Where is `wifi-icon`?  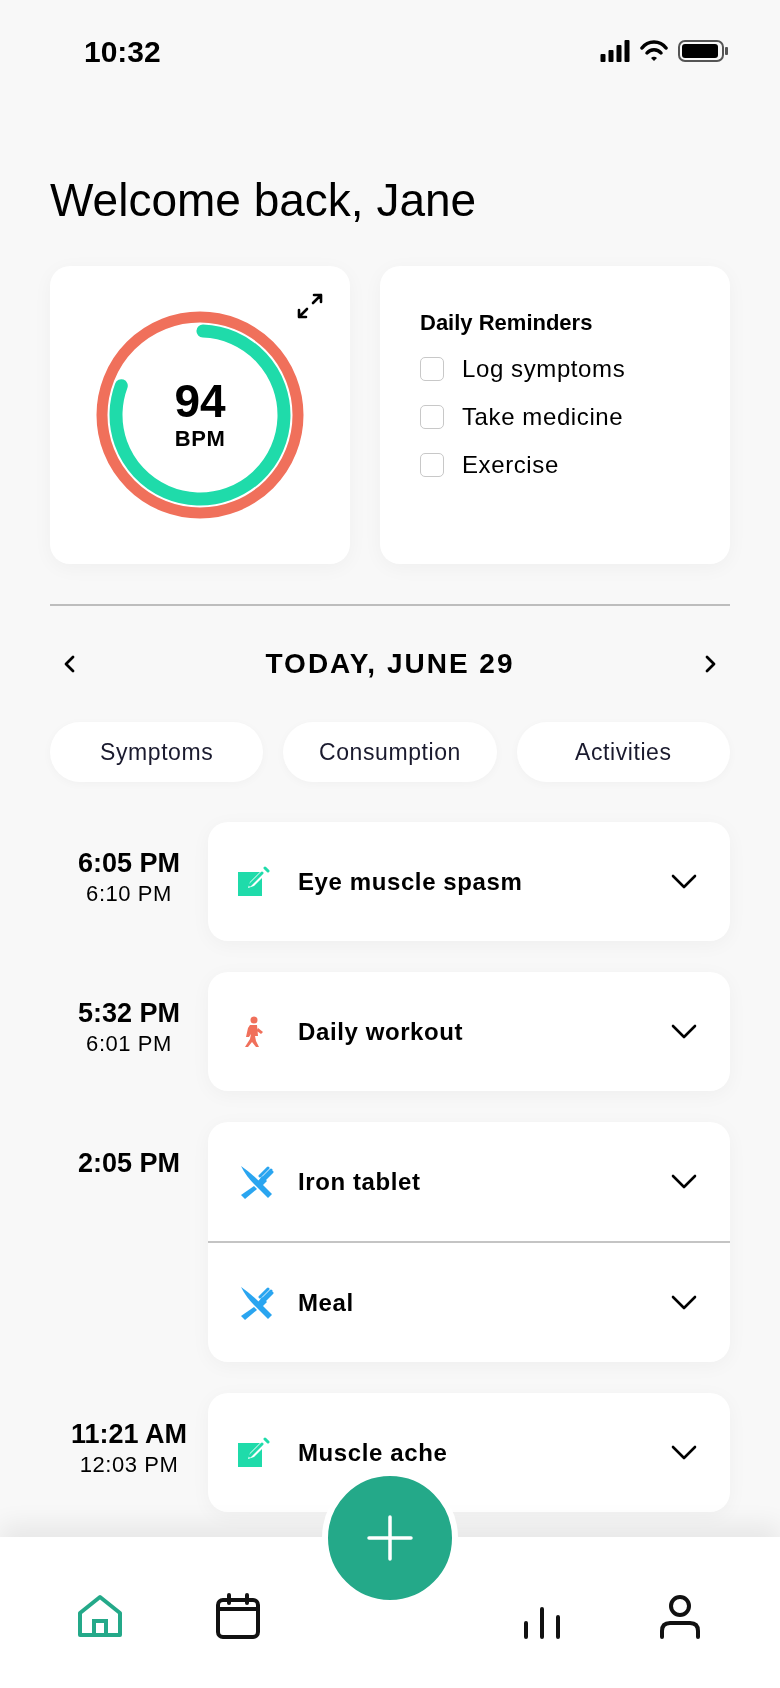 wifi-icon is located at coordinates (654, 51).